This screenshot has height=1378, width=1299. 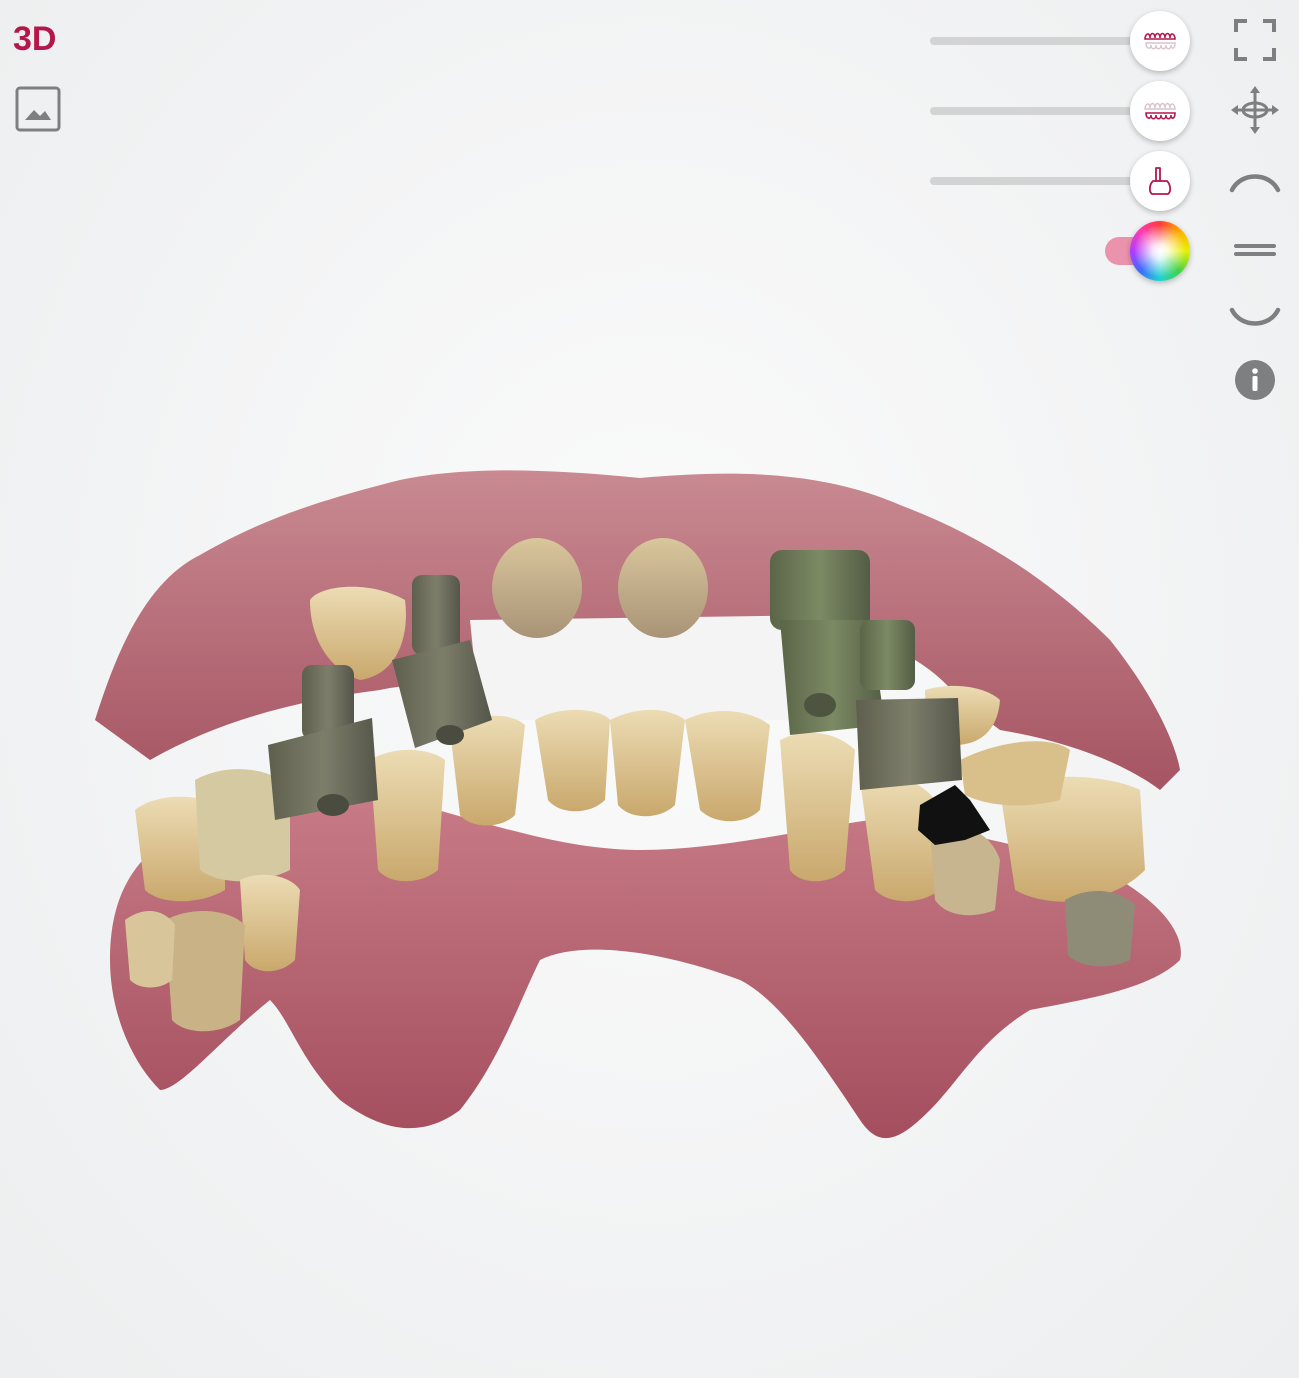 I want to click on view-mode-label: 3D, so click(x=35, y=39).